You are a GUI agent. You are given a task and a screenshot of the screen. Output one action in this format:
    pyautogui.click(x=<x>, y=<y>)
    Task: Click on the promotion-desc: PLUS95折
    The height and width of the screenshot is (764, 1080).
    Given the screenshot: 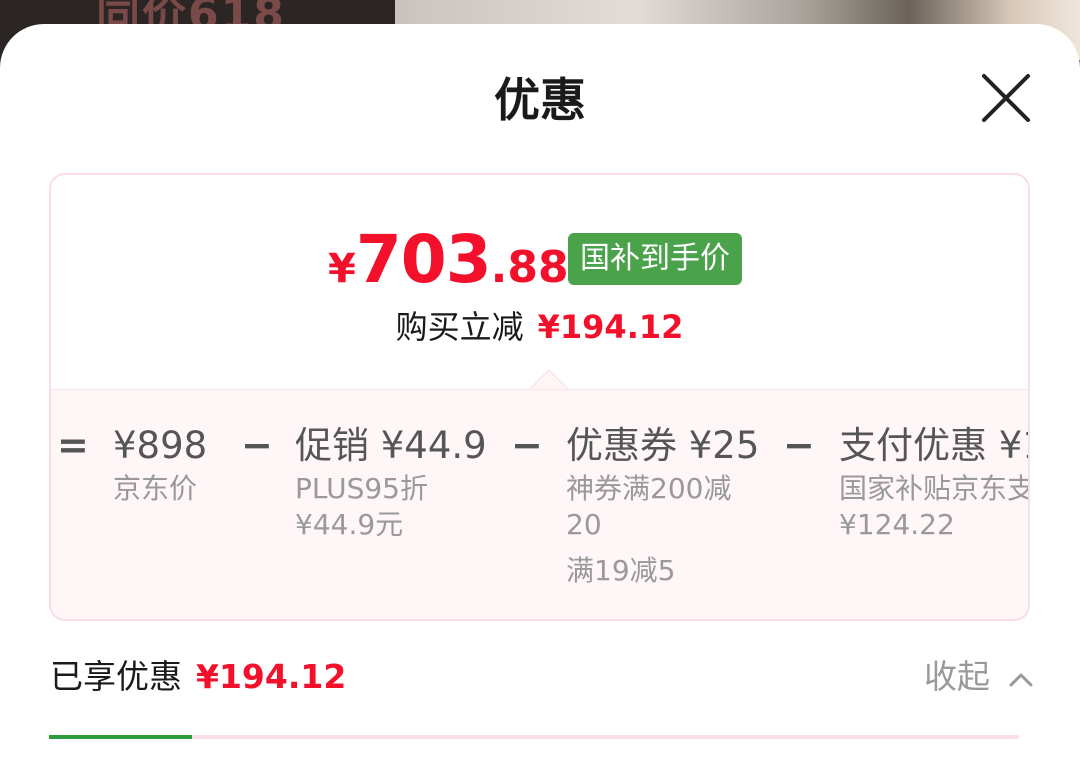 What is the action you would take?
    pyautogui.click(x=361, y=488)
    